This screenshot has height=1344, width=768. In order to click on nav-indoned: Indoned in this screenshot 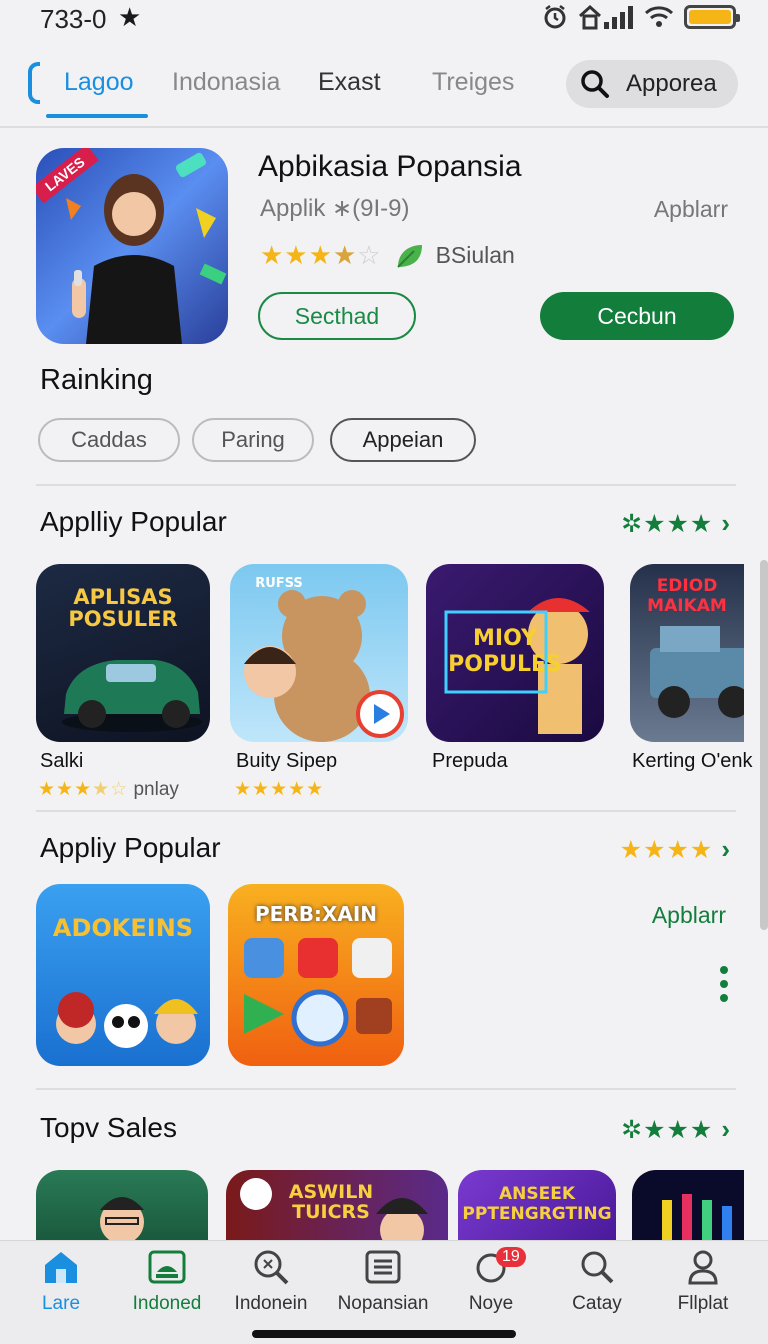, I will do `click(167, 1281)`.